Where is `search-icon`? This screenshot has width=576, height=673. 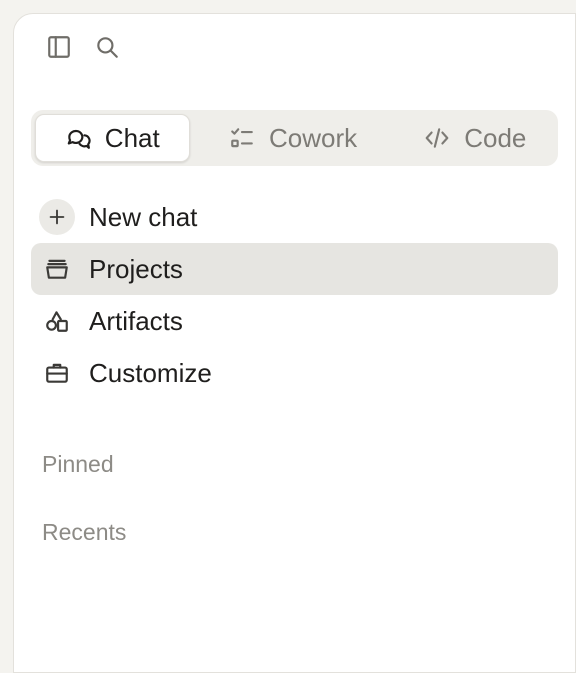 search-icon is located at coordinates (107, 47).